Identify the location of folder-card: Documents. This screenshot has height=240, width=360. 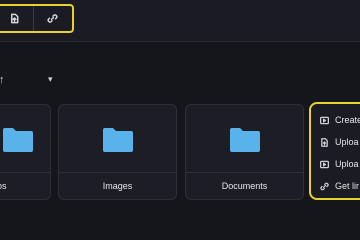
(244, 152).